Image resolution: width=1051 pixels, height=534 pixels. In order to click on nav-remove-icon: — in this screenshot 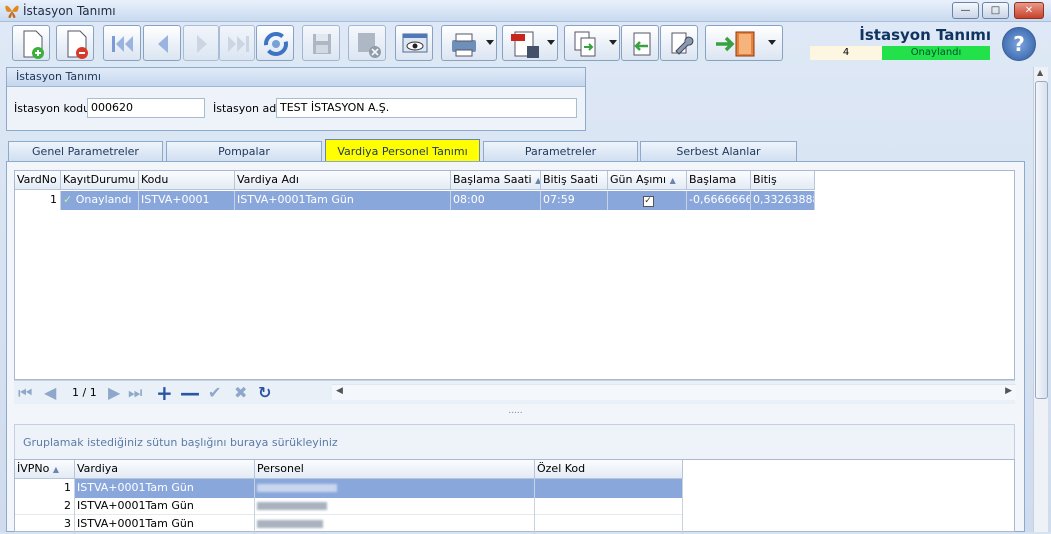, I will do `click(190, 393)`.